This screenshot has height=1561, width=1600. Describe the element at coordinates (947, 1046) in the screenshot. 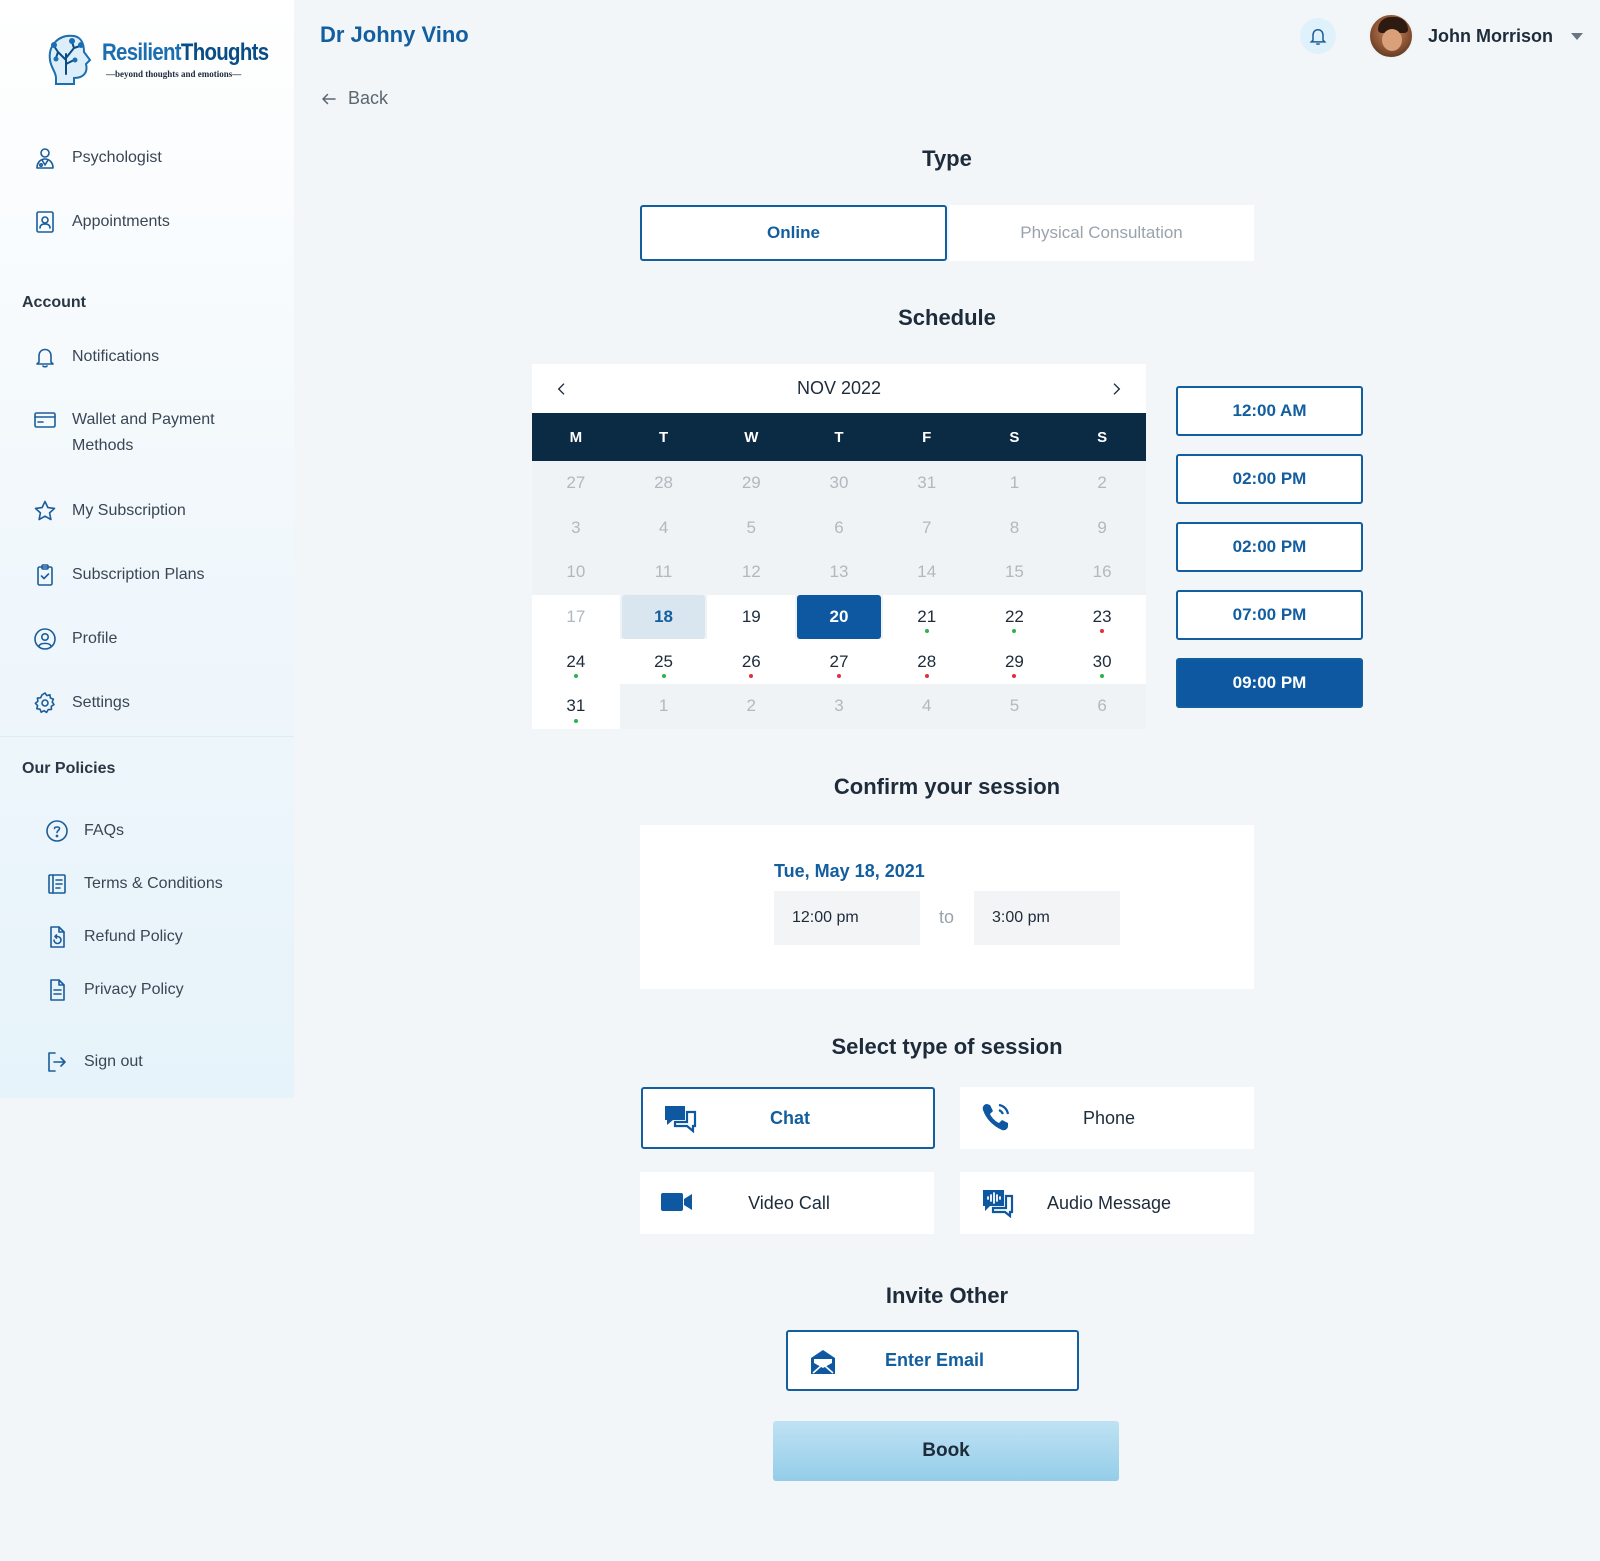

I see `session-type-title: Select type of session` at that location.